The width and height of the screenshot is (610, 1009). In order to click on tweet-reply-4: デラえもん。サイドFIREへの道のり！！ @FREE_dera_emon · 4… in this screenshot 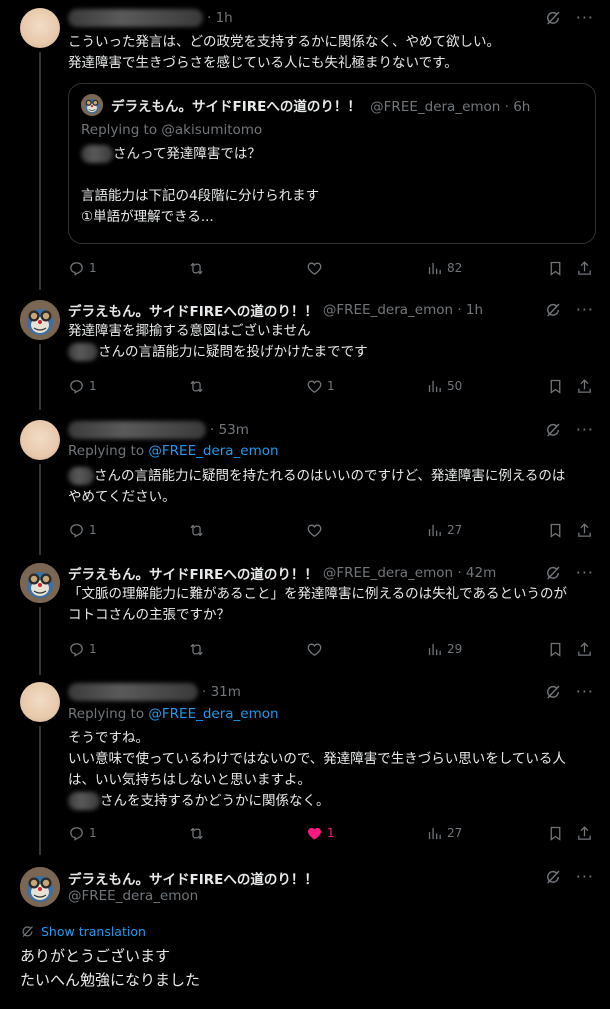, I will do `click(305, 615)`.